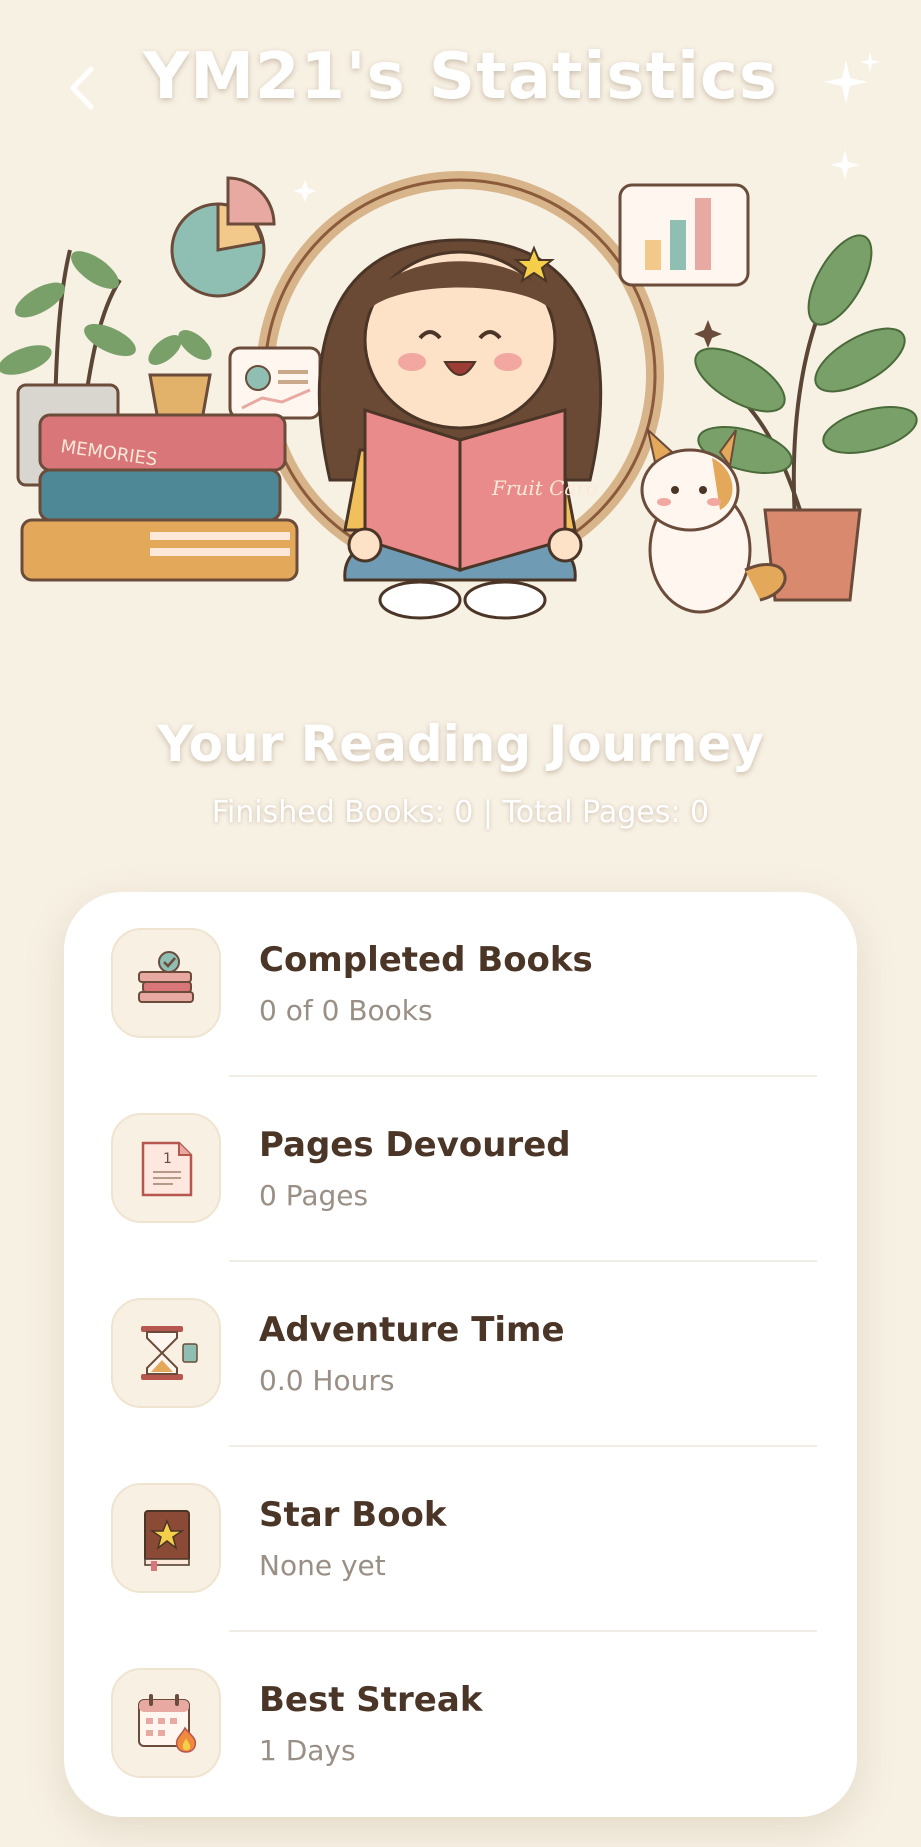 The height and width of the screenshot is (1847, 921). Describe the element at coordinates (166, 983) in the screenshot. I see `book-stack-check-icon` at that location.